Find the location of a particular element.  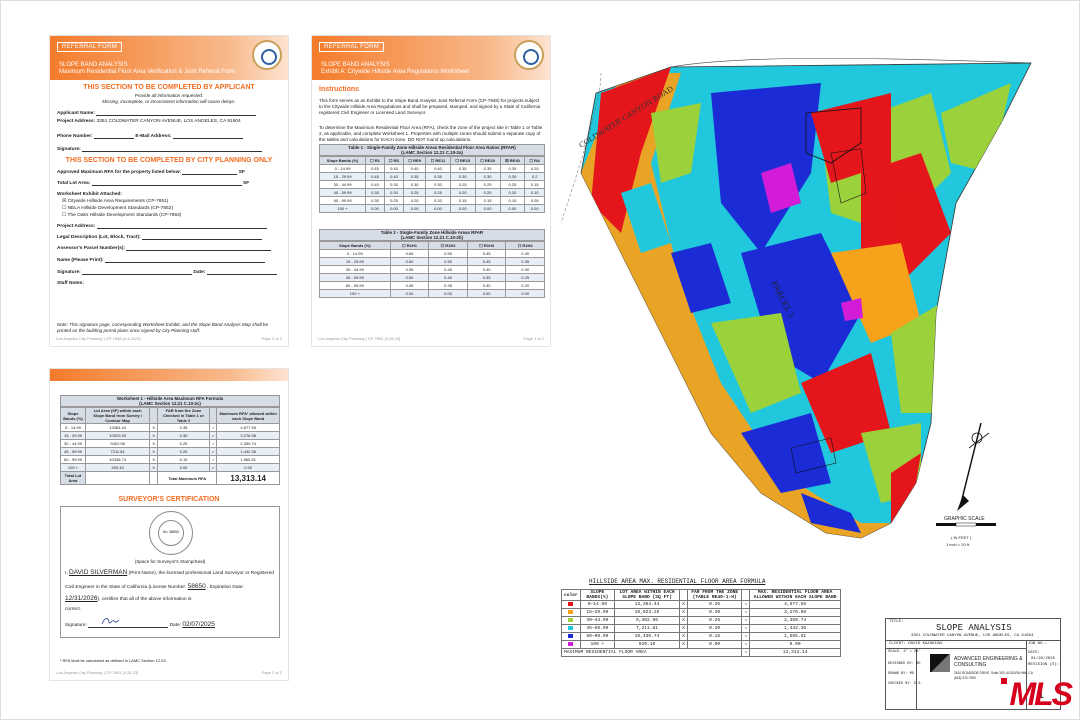

graphic-scale-title: GRAPHIC SCALE is located at coordinates (964, 519).